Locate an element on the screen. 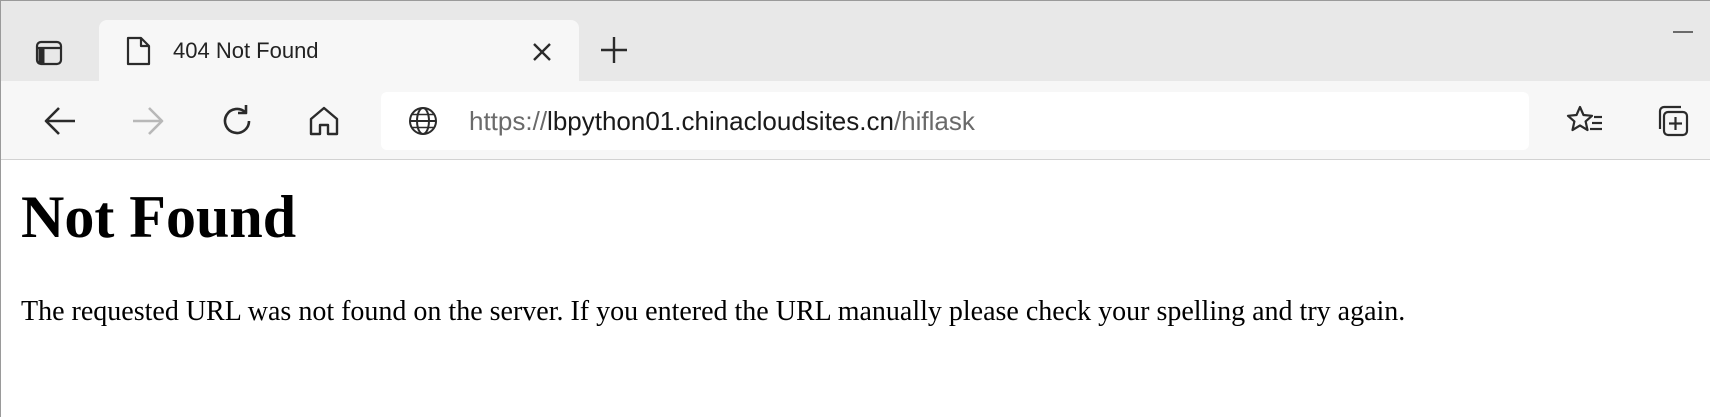  url-host: lbpython01.chinacloudsites.cn is located at coordinates (720, 121).